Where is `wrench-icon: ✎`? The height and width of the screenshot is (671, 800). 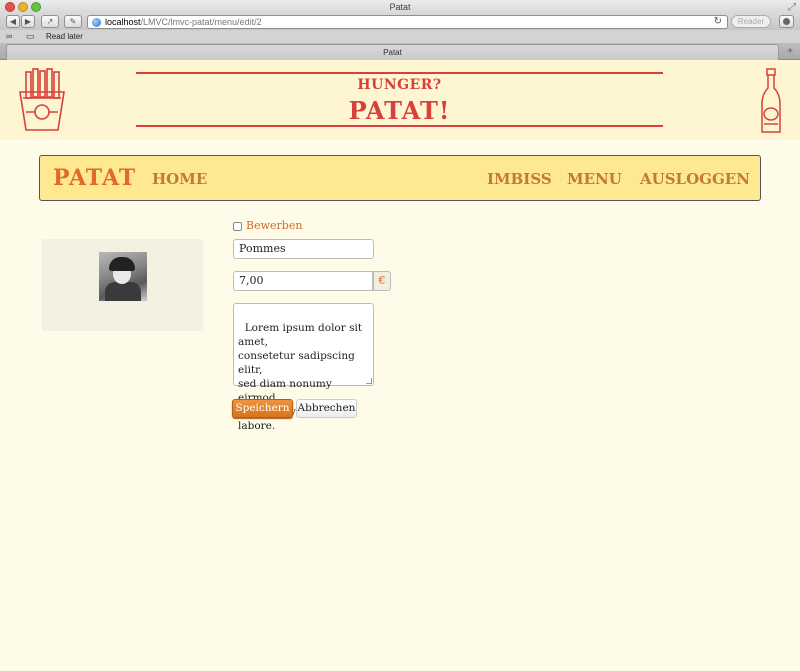 wrench-icon: ✎ is located at coordinates (73, 21).